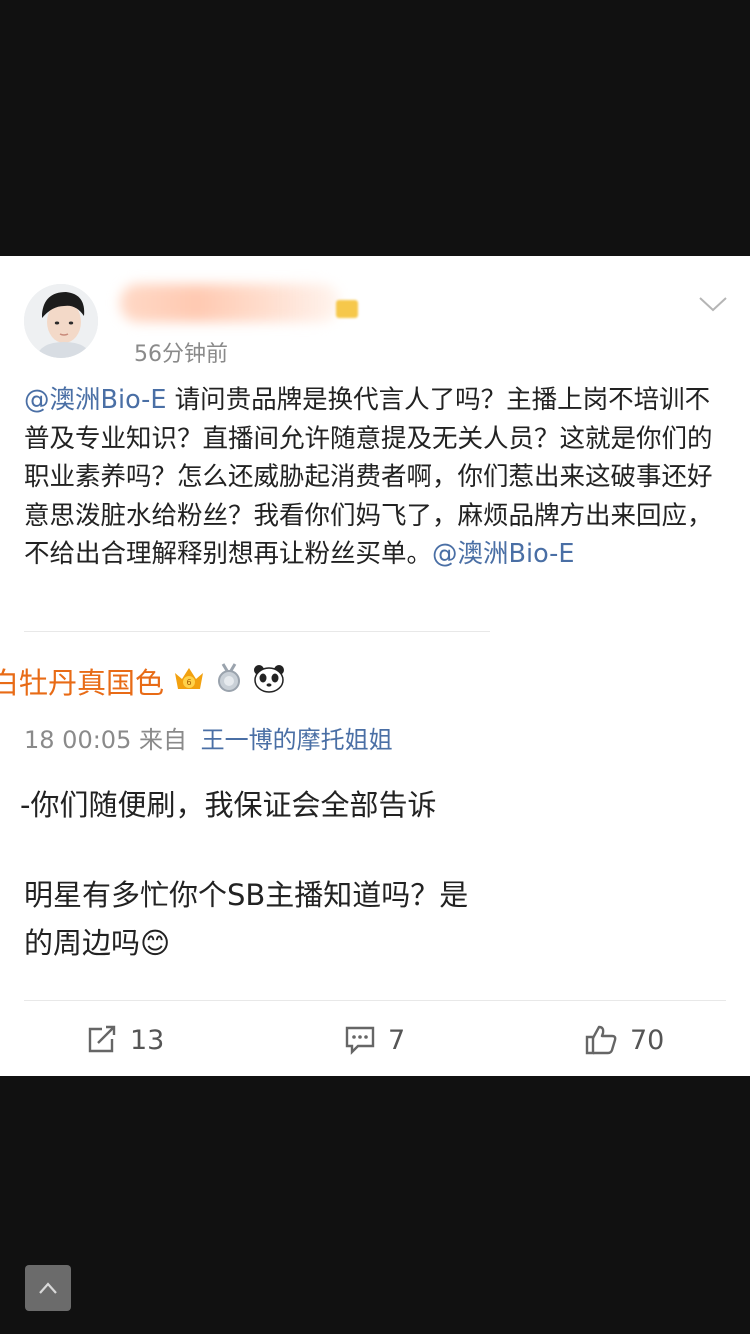 The width and height of the screenshot is (750, 1334). I want to click on comment-count: 7, so click(397, 1040).